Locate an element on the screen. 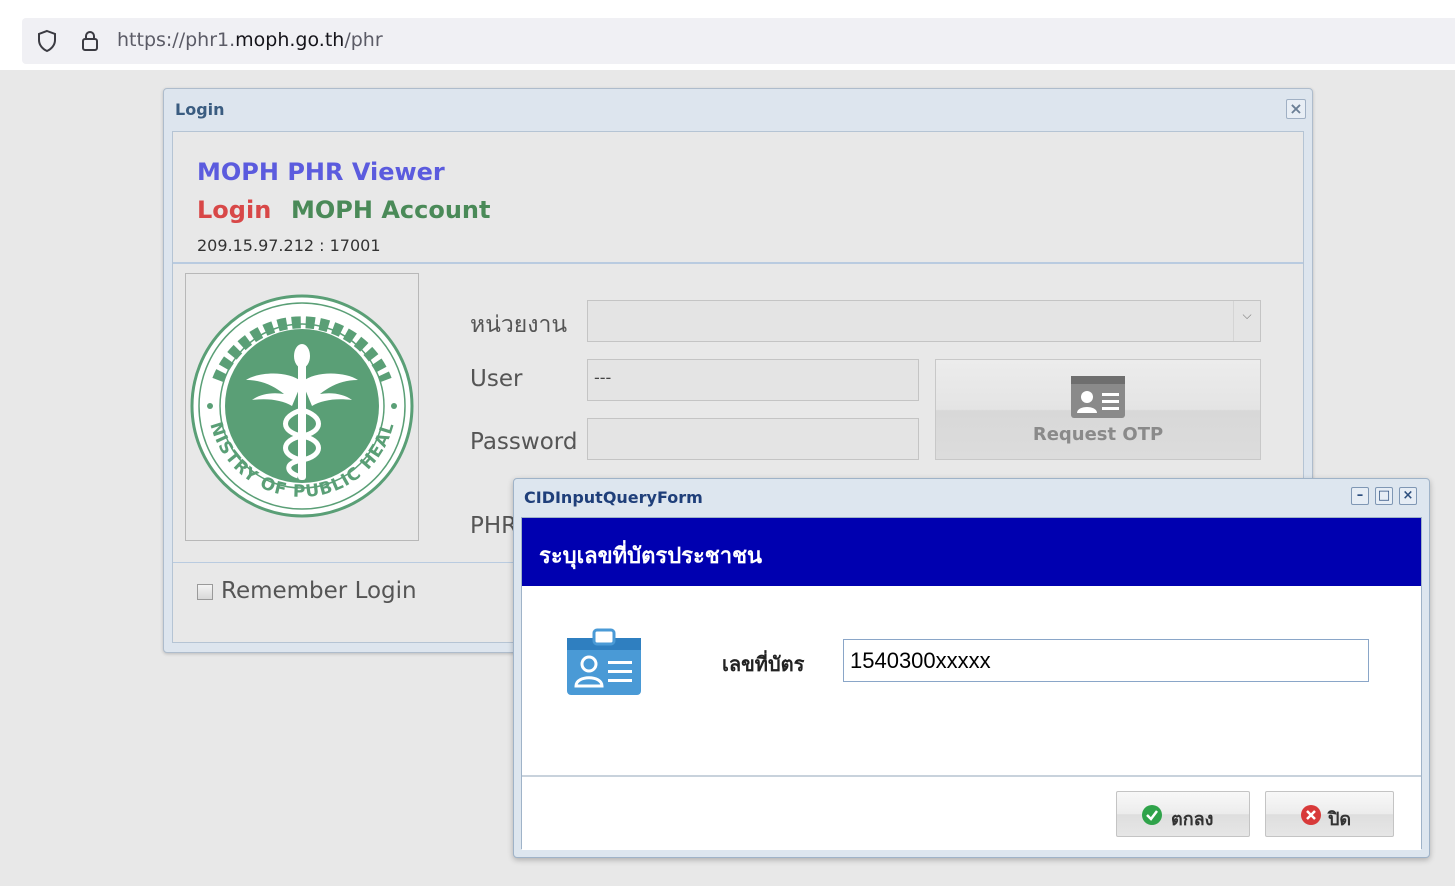 Image resolution: width=1455 pixels, height=886 pixels. app-title: MOPH PHR Viewer is located at coordinates (321, 172).